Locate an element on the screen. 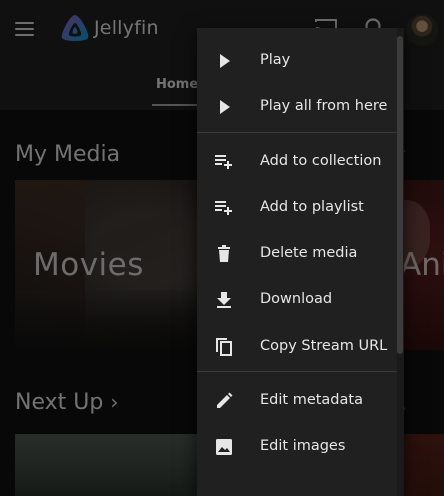  menu-item-delete-media: Delete media is located at coordinates (297, 254).